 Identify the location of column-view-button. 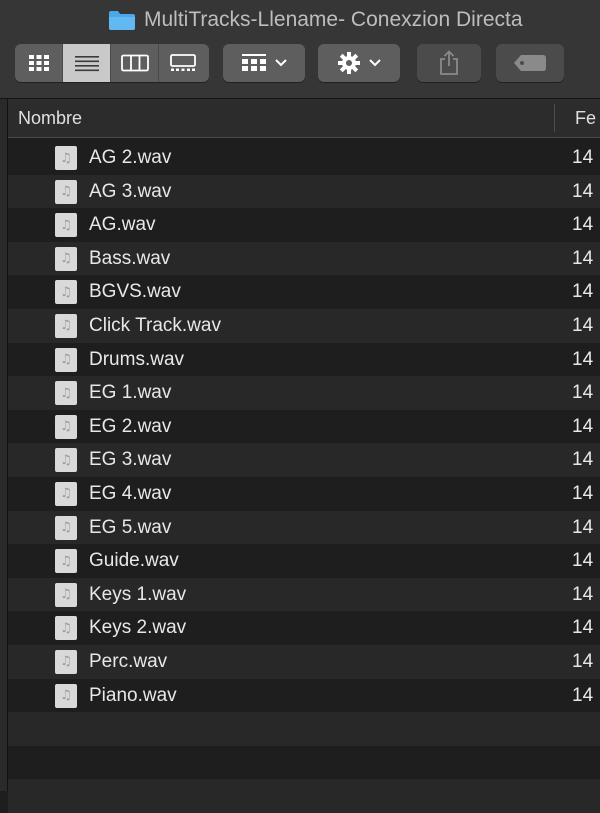
(135, 63).